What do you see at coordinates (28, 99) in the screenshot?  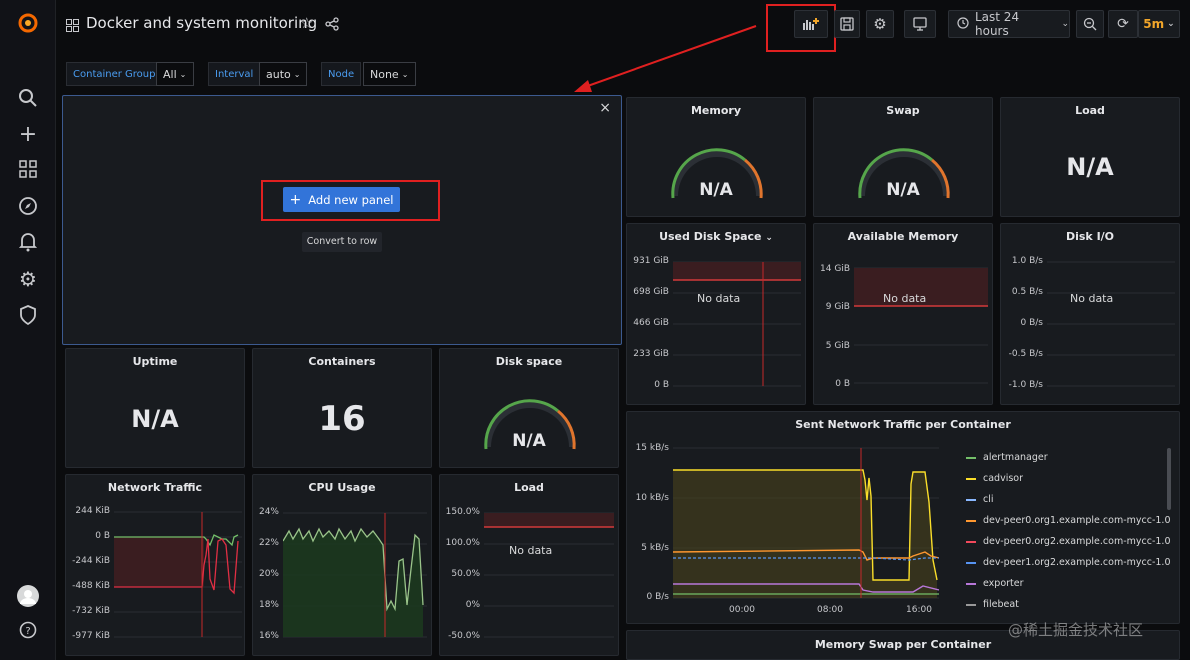 I see `search-icon` at bounding box center [28, 99].